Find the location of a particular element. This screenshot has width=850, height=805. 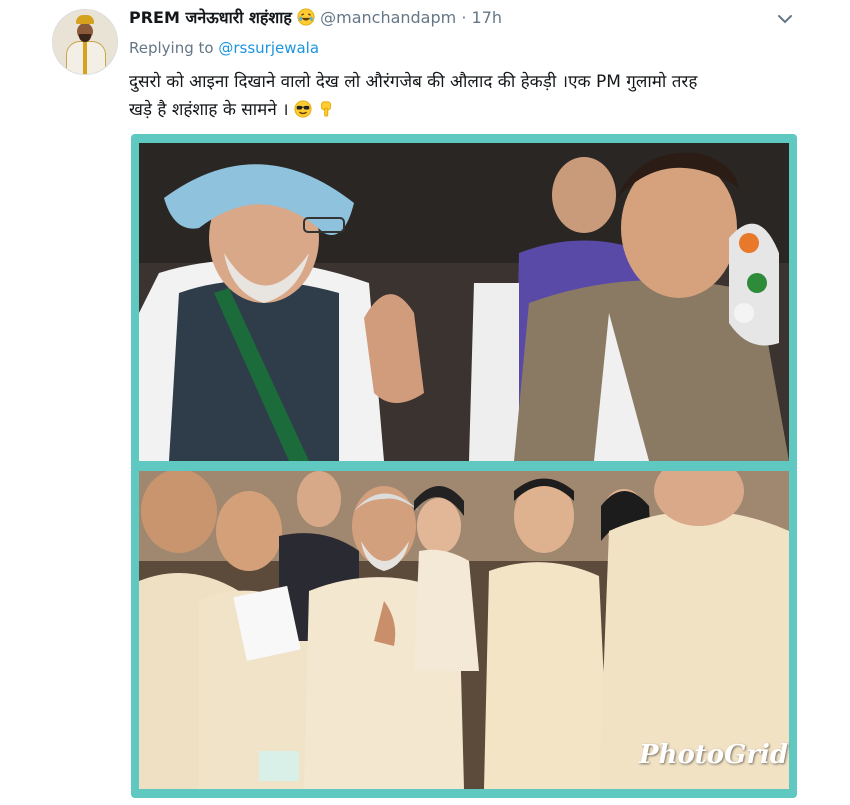

display-name: PREM जनेऊधारी शहंशाह is located at coordinates (210, 17).